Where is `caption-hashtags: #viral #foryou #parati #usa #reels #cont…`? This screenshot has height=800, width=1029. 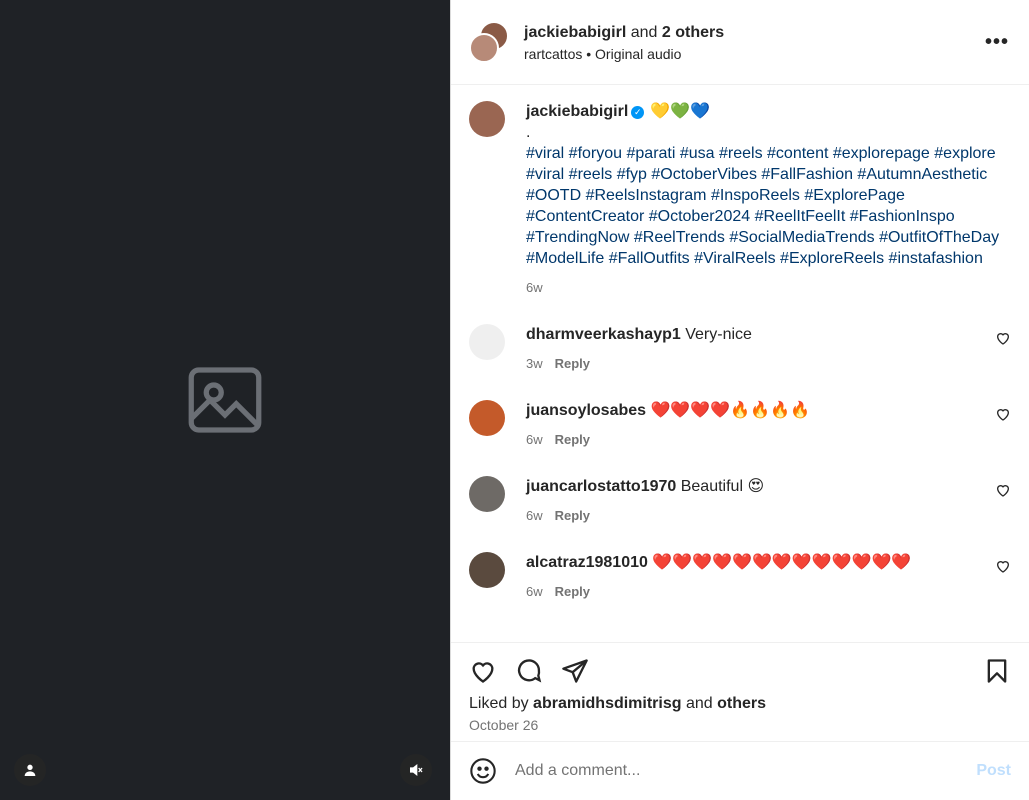 caption-hashtags: #viral #foryou #parati #usa #reels #cont… is located at coordinates (768, 206).